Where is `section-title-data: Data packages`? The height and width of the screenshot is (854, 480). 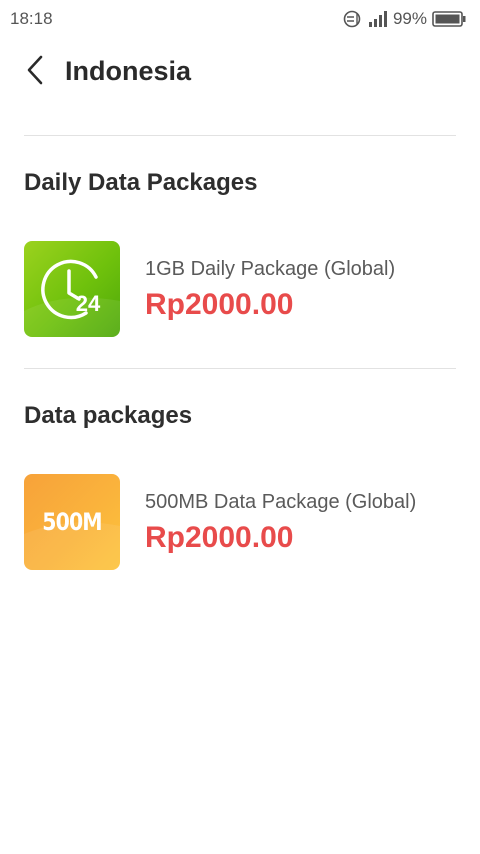
section-title-data: Data packages is located at coordinates (108, 415).